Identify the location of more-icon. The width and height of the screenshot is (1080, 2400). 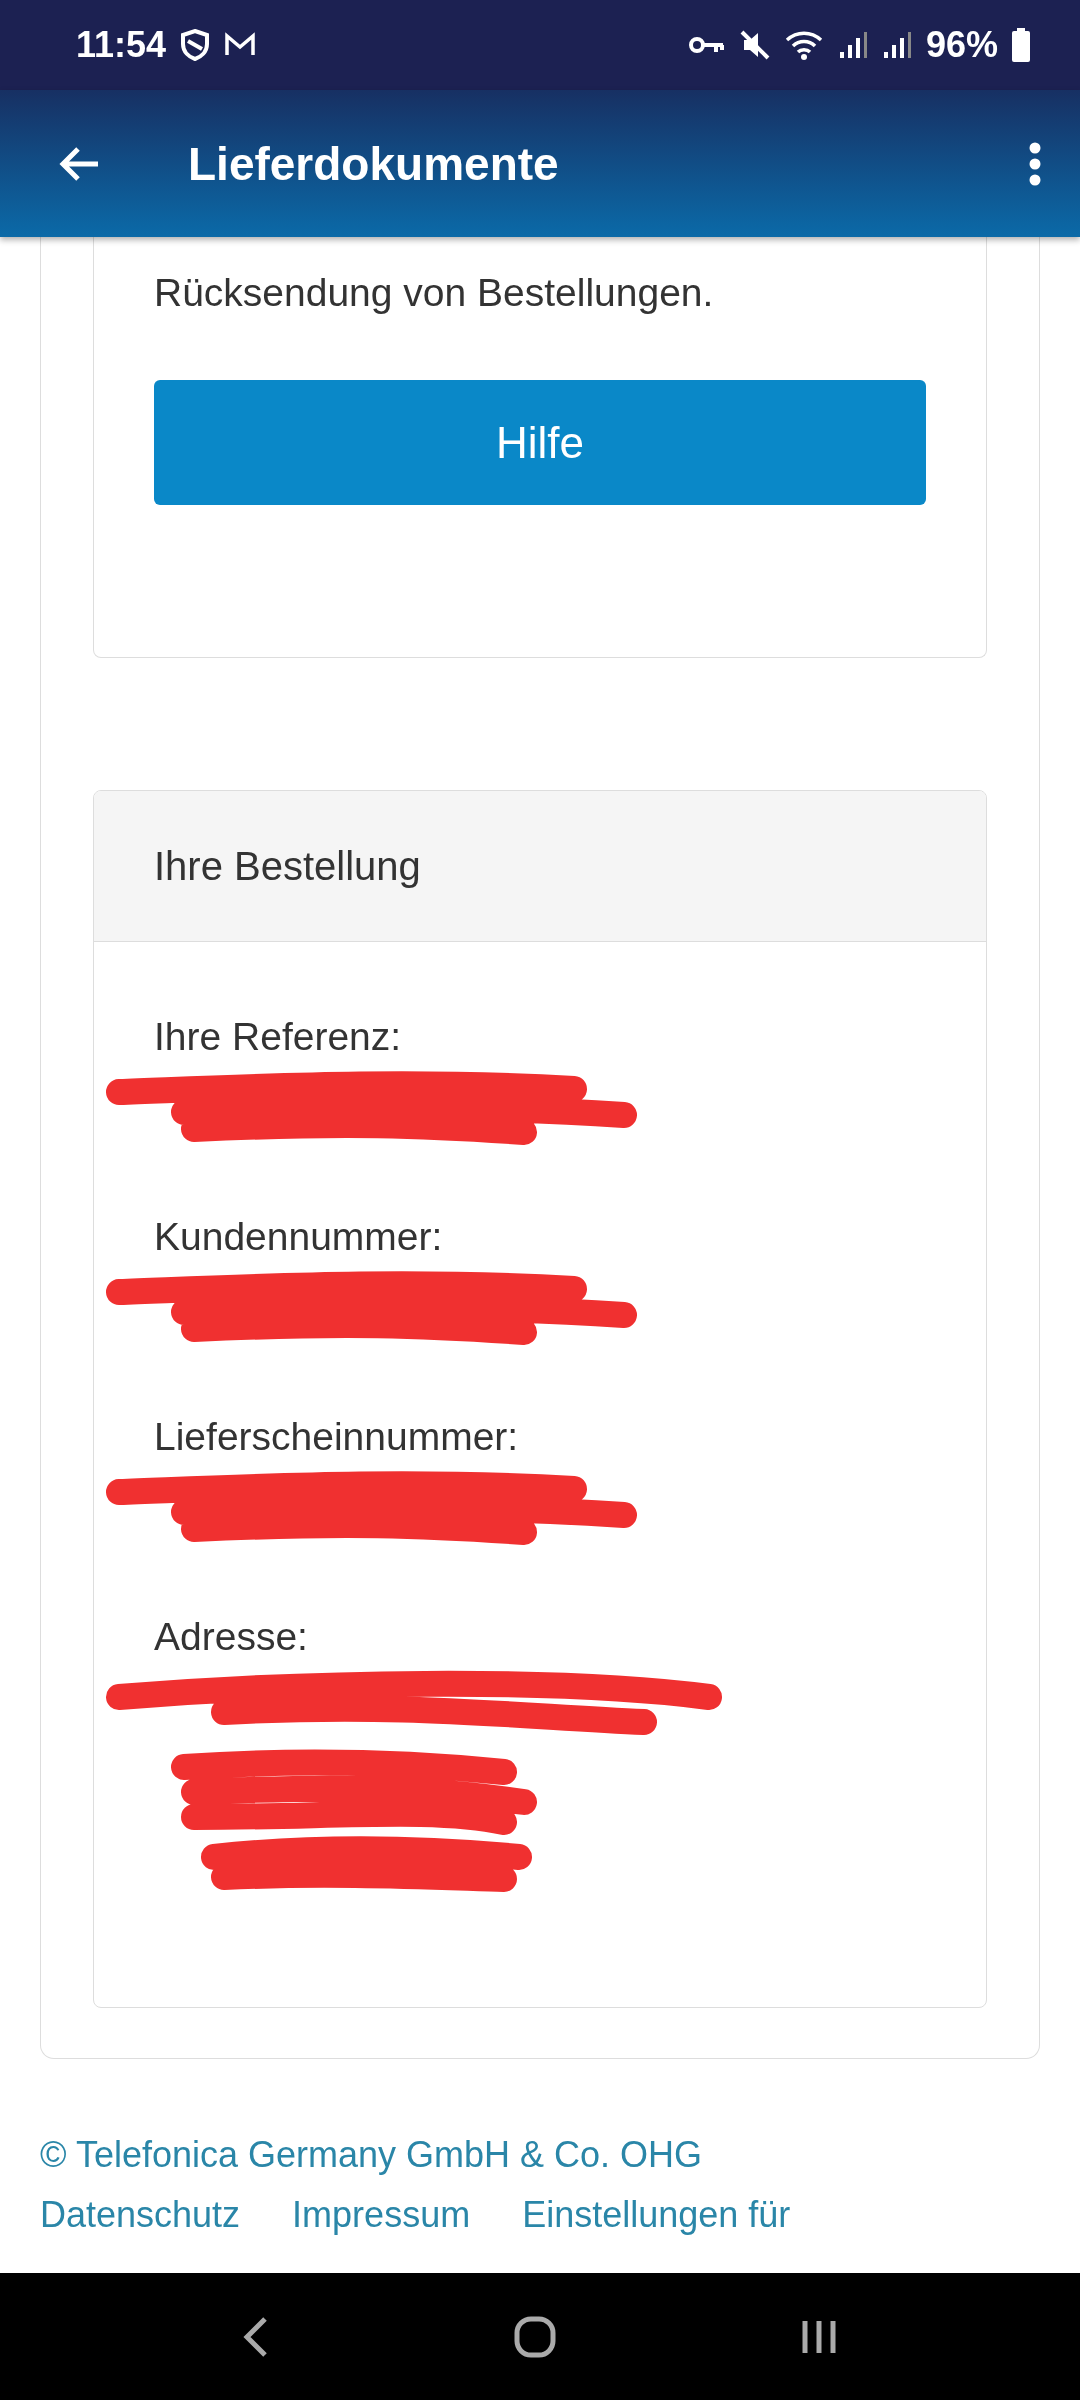
(1035, 163).